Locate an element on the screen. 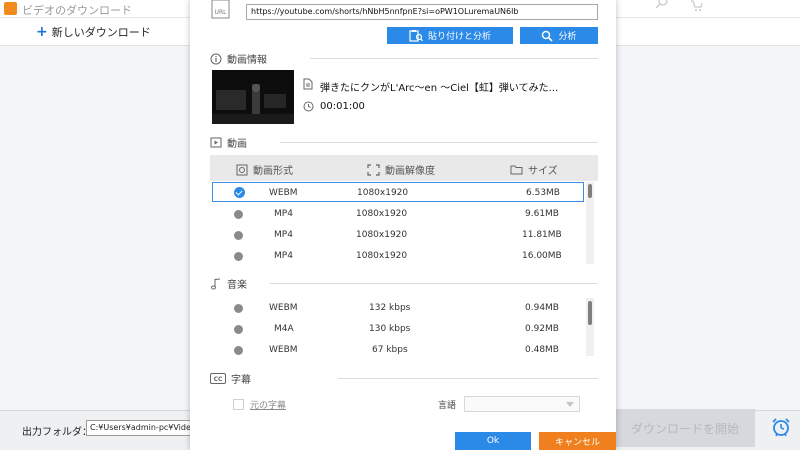 The image size is (800, 450). cancel-button: キャンセル is located at coordinates (577, 441).